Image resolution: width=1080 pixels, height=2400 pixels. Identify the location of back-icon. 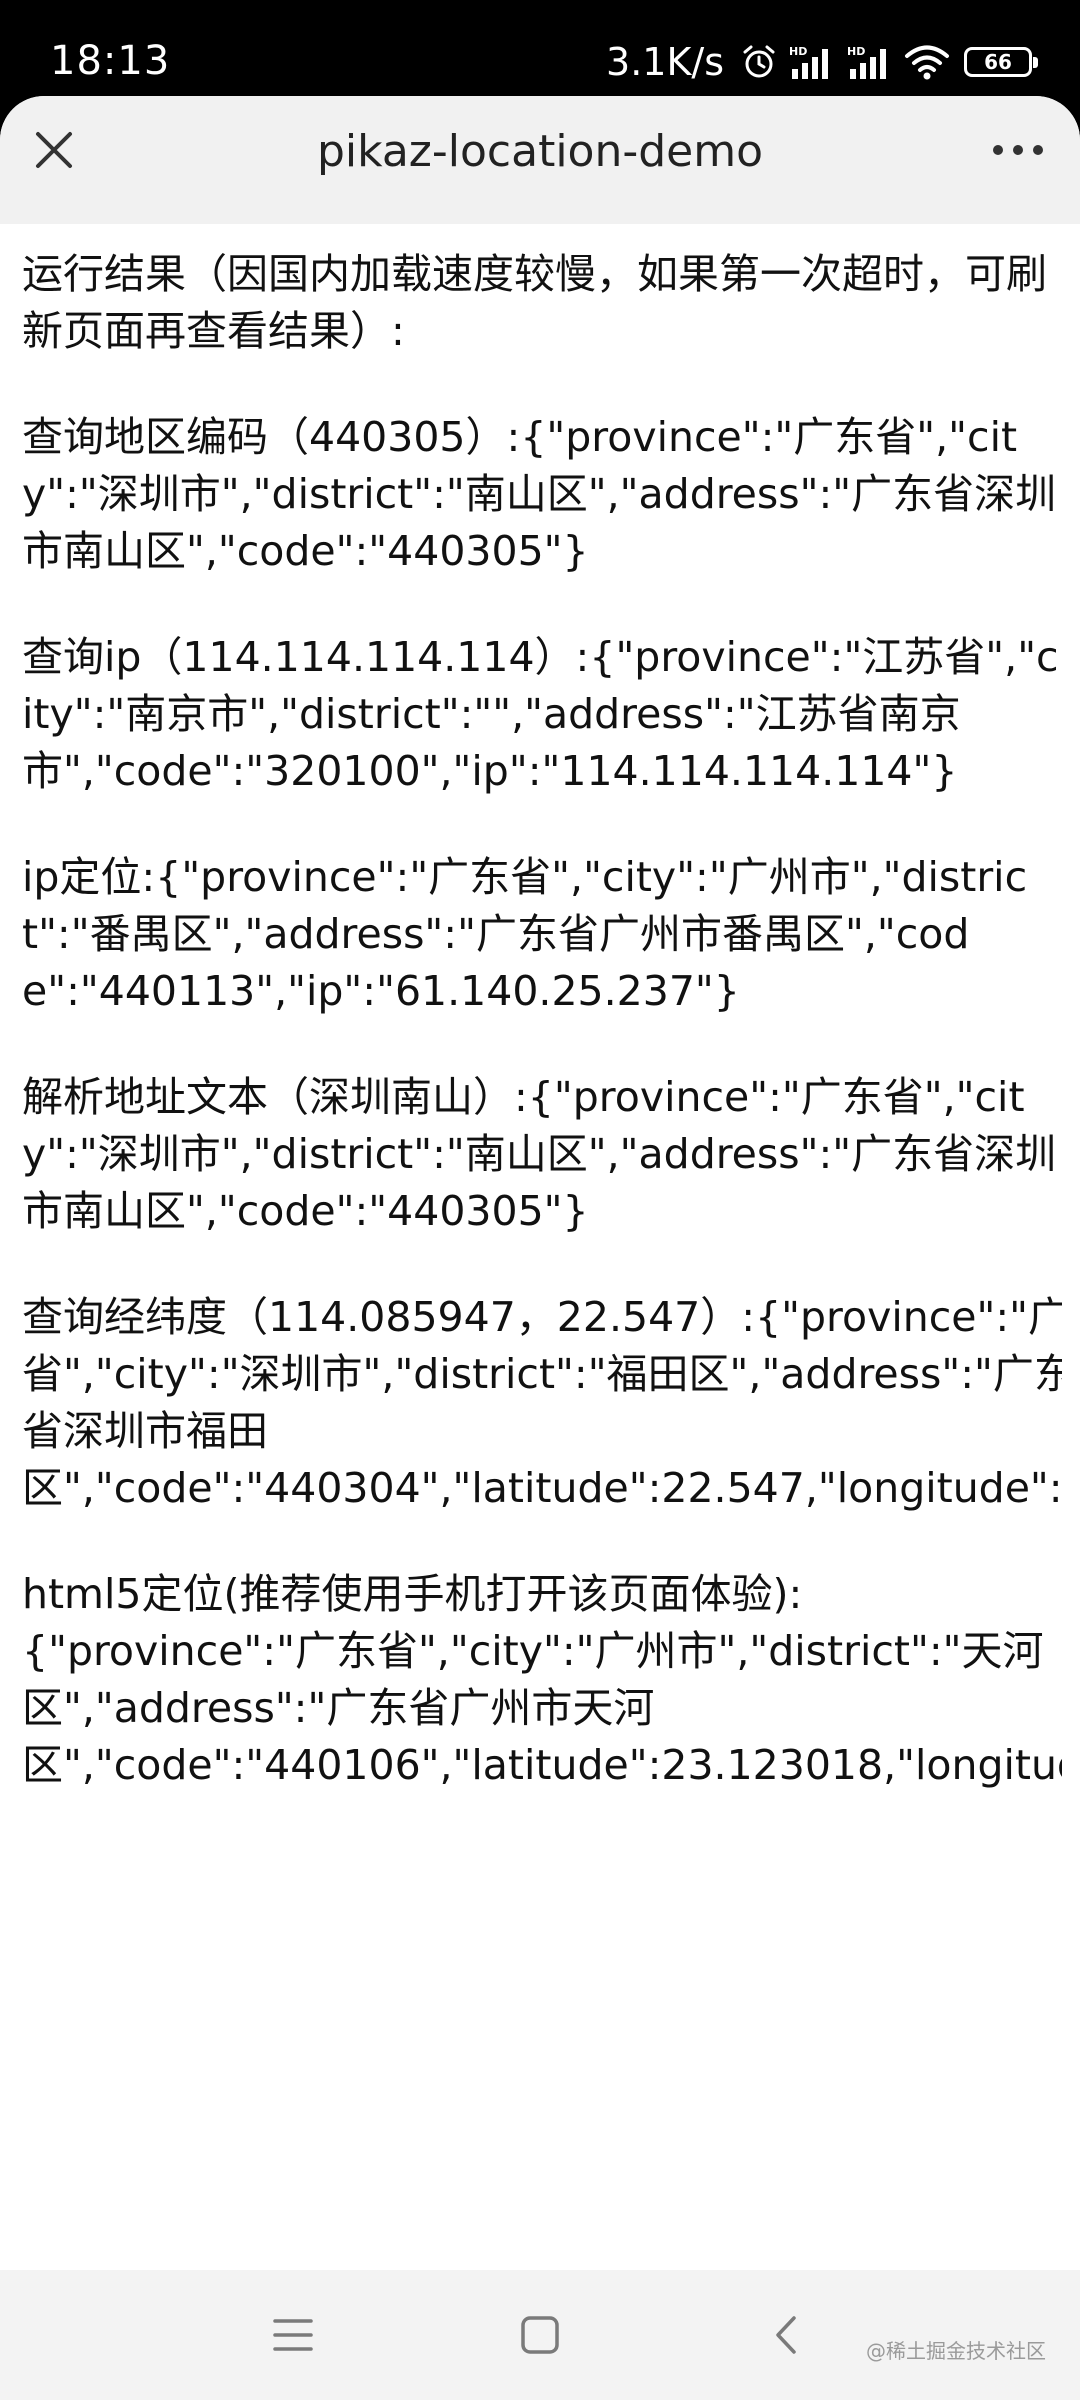
(786, 2335).